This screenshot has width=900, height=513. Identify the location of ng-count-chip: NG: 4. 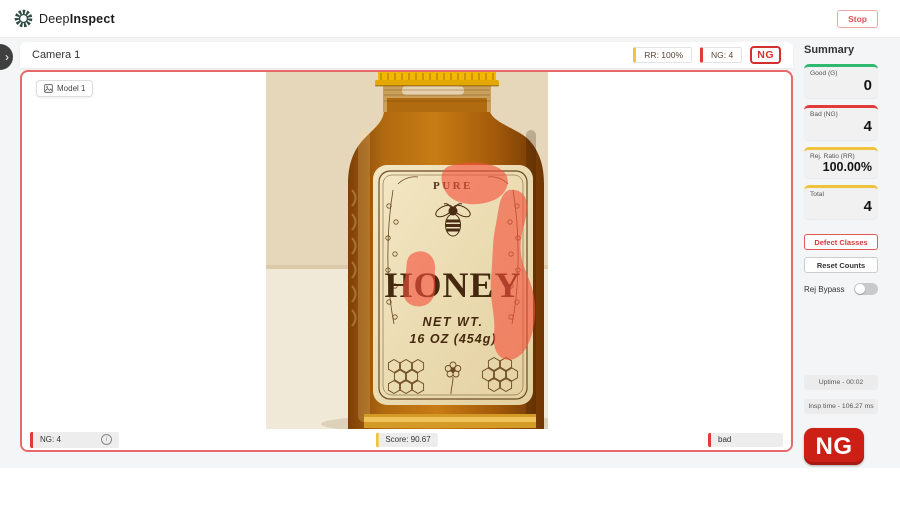
(721, 55).